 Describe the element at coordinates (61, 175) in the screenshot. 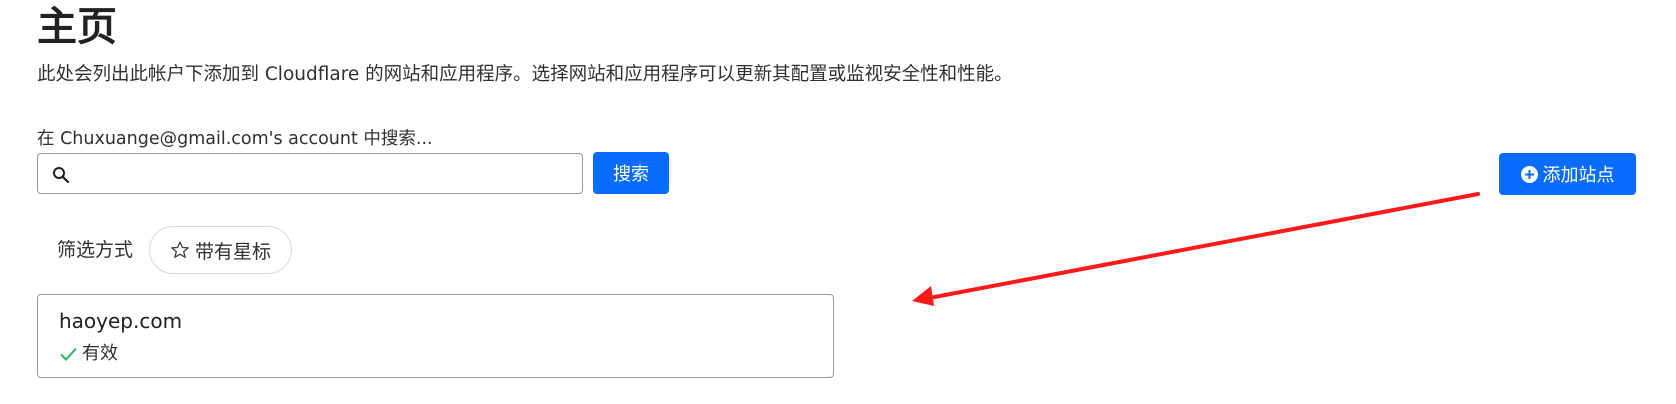

I see `search-icon` at that location.